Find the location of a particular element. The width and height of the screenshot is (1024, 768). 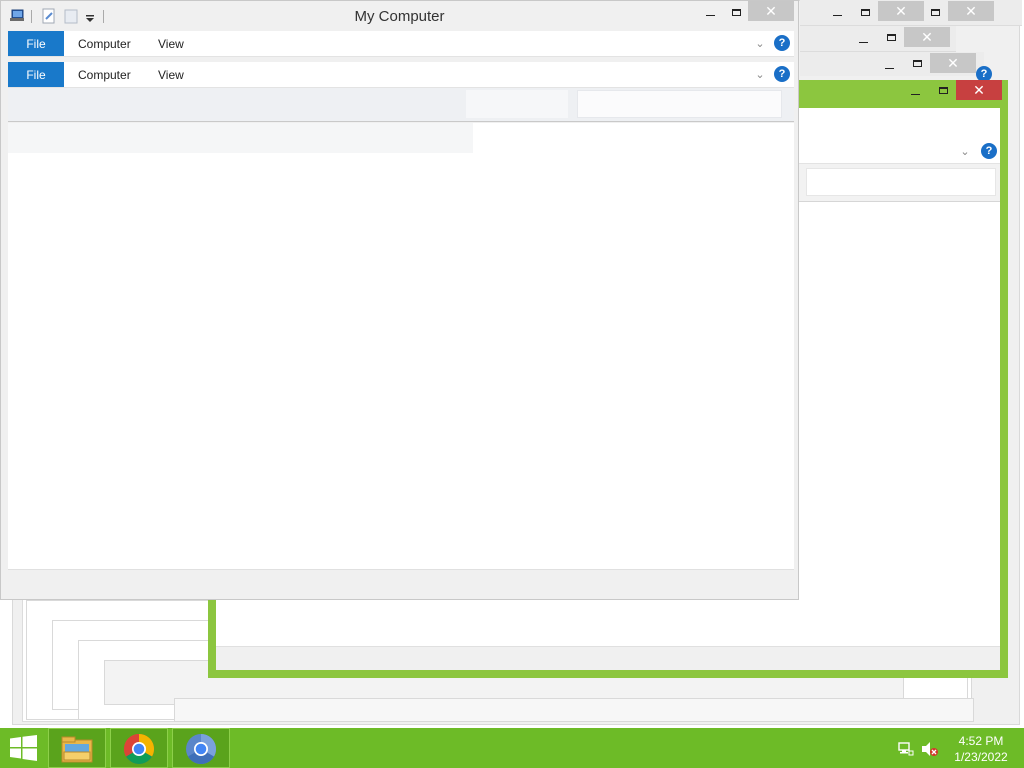

background-window-frame is located at coordinates (574, 710).